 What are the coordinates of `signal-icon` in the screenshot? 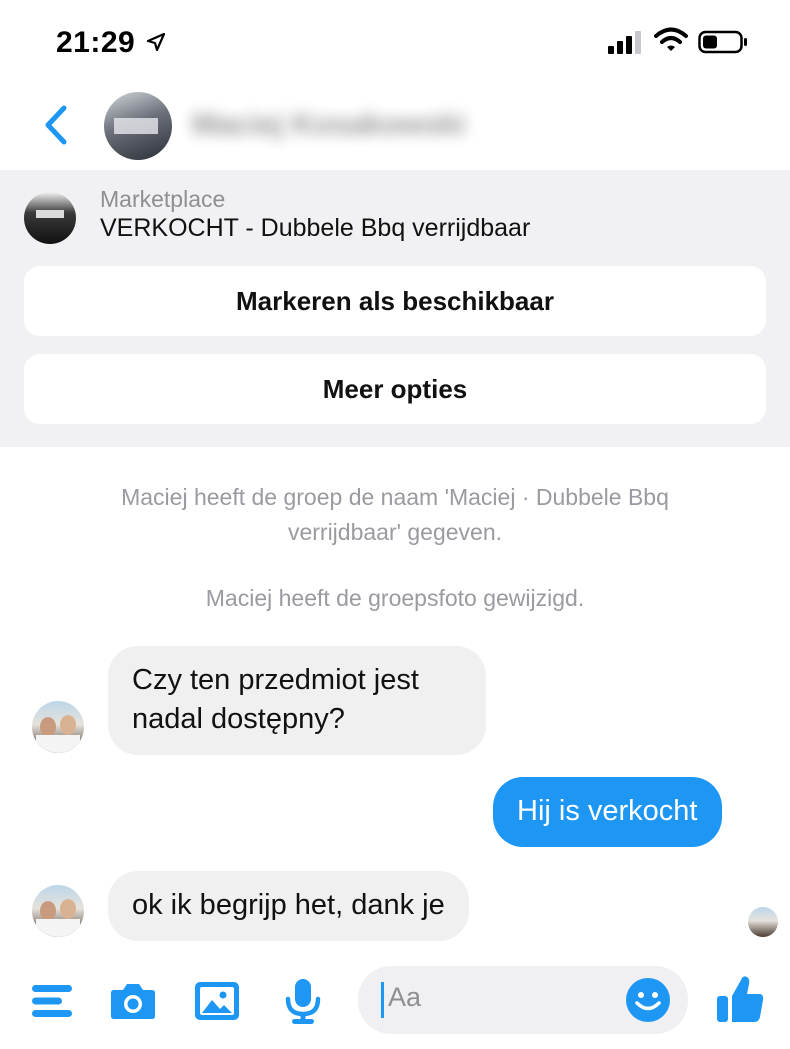 It's located at (624, 42).